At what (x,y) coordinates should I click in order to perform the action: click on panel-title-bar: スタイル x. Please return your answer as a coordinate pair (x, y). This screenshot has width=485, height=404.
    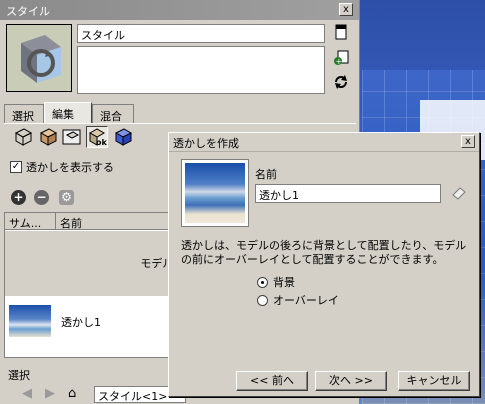
    Looking at the image, I should click on (179, 10).